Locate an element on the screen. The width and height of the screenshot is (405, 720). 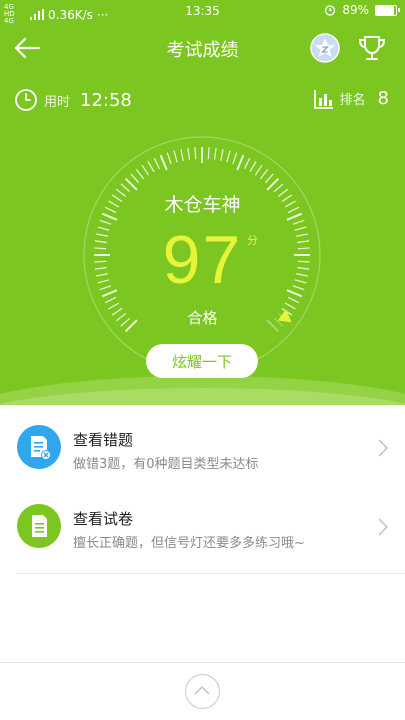
user-name: 木仓车神 is located at coordinates (202, 205).